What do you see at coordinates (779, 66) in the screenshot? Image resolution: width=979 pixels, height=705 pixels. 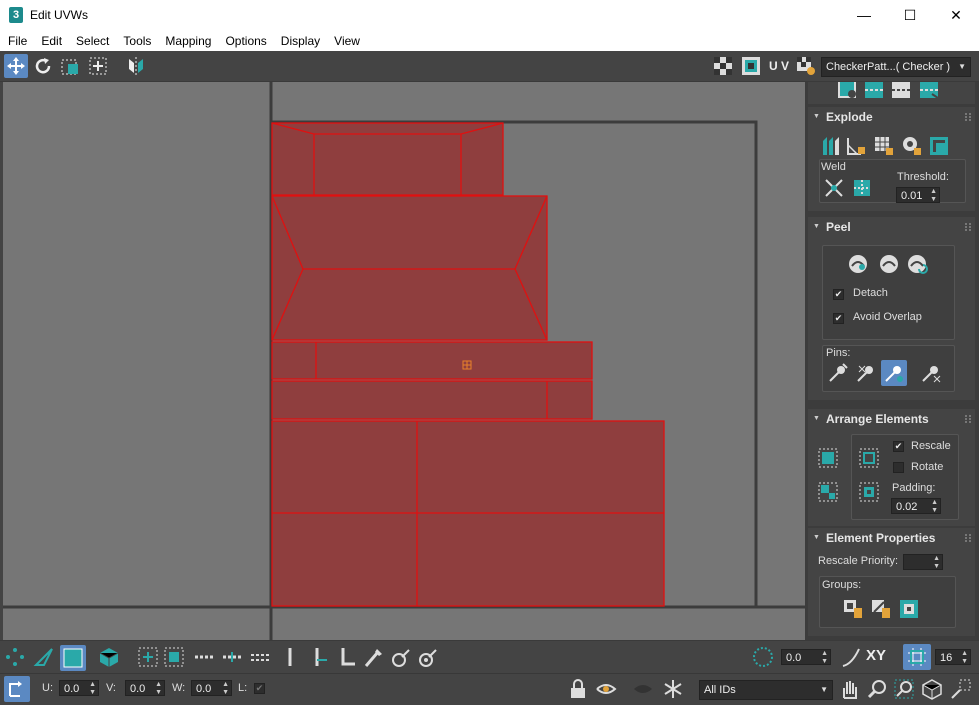 I see `uv-axis-button: U V` at bounding box center [779, 66].